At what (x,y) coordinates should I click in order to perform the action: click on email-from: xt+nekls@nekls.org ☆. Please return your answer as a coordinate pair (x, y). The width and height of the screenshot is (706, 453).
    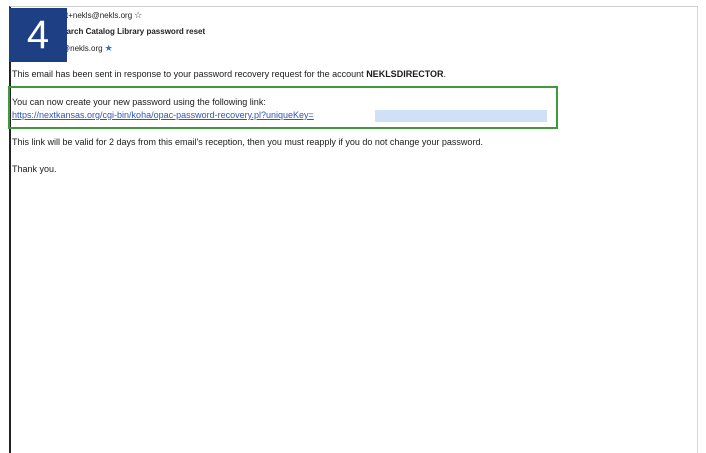
    Looking at the image, I should click on (102, 15).